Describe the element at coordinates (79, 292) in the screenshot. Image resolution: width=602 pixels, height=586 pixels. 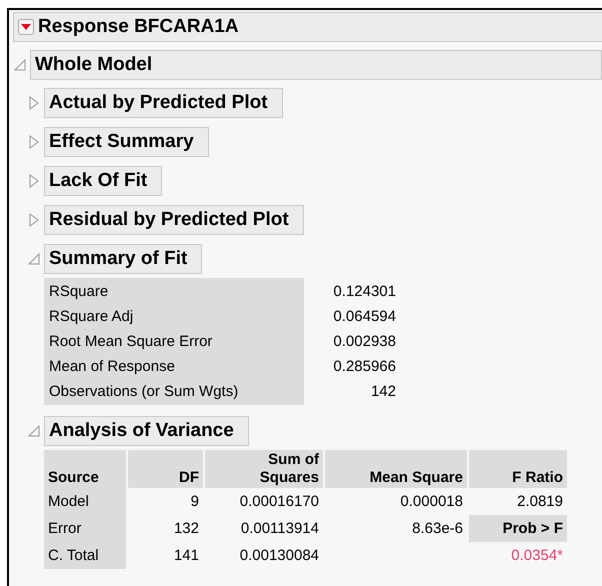
I see `stat-label: RSquare` at that location.